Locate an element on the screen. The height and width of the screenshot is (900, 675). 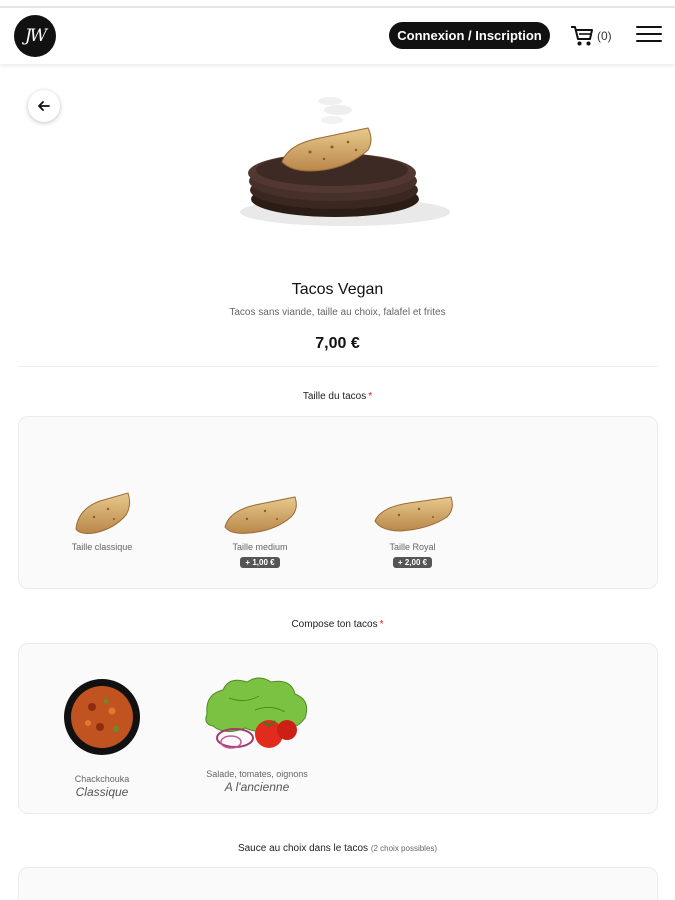
size-section-title: Taille du tacos * is located at coordinates (337, 396).